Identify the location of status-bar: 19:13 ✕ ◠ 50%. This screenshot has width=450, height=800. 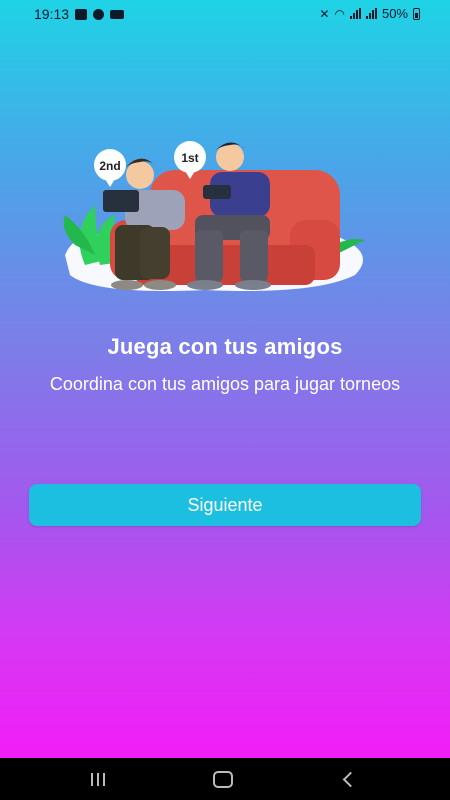
(225, 14).